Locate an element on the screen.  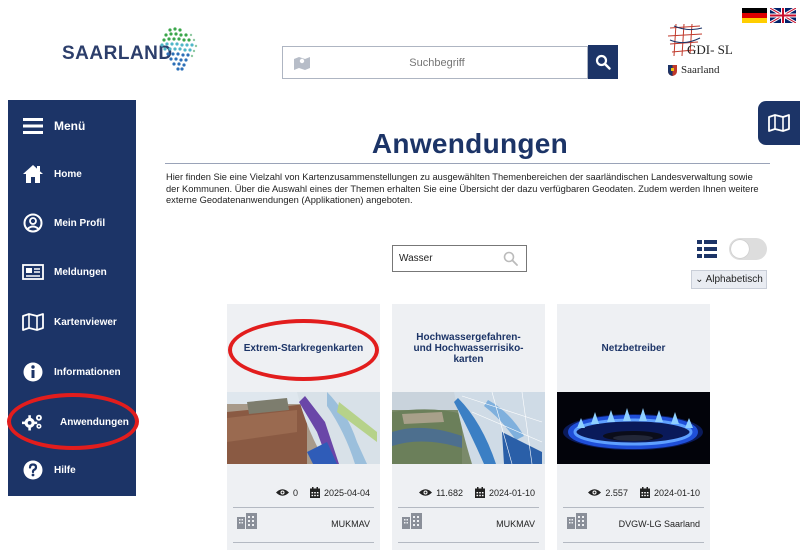
search-box is located at coordinates (435, 62).